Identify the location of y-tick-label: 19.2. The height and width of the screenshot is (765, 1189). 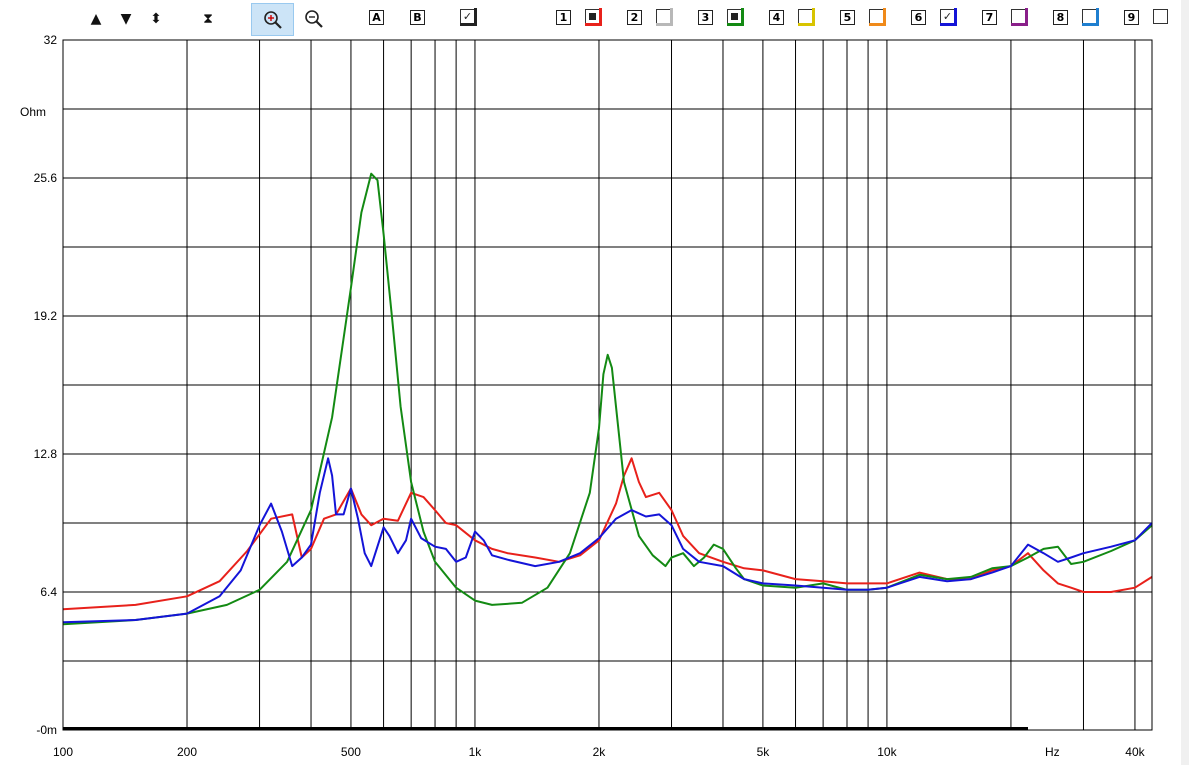
(46, 316).